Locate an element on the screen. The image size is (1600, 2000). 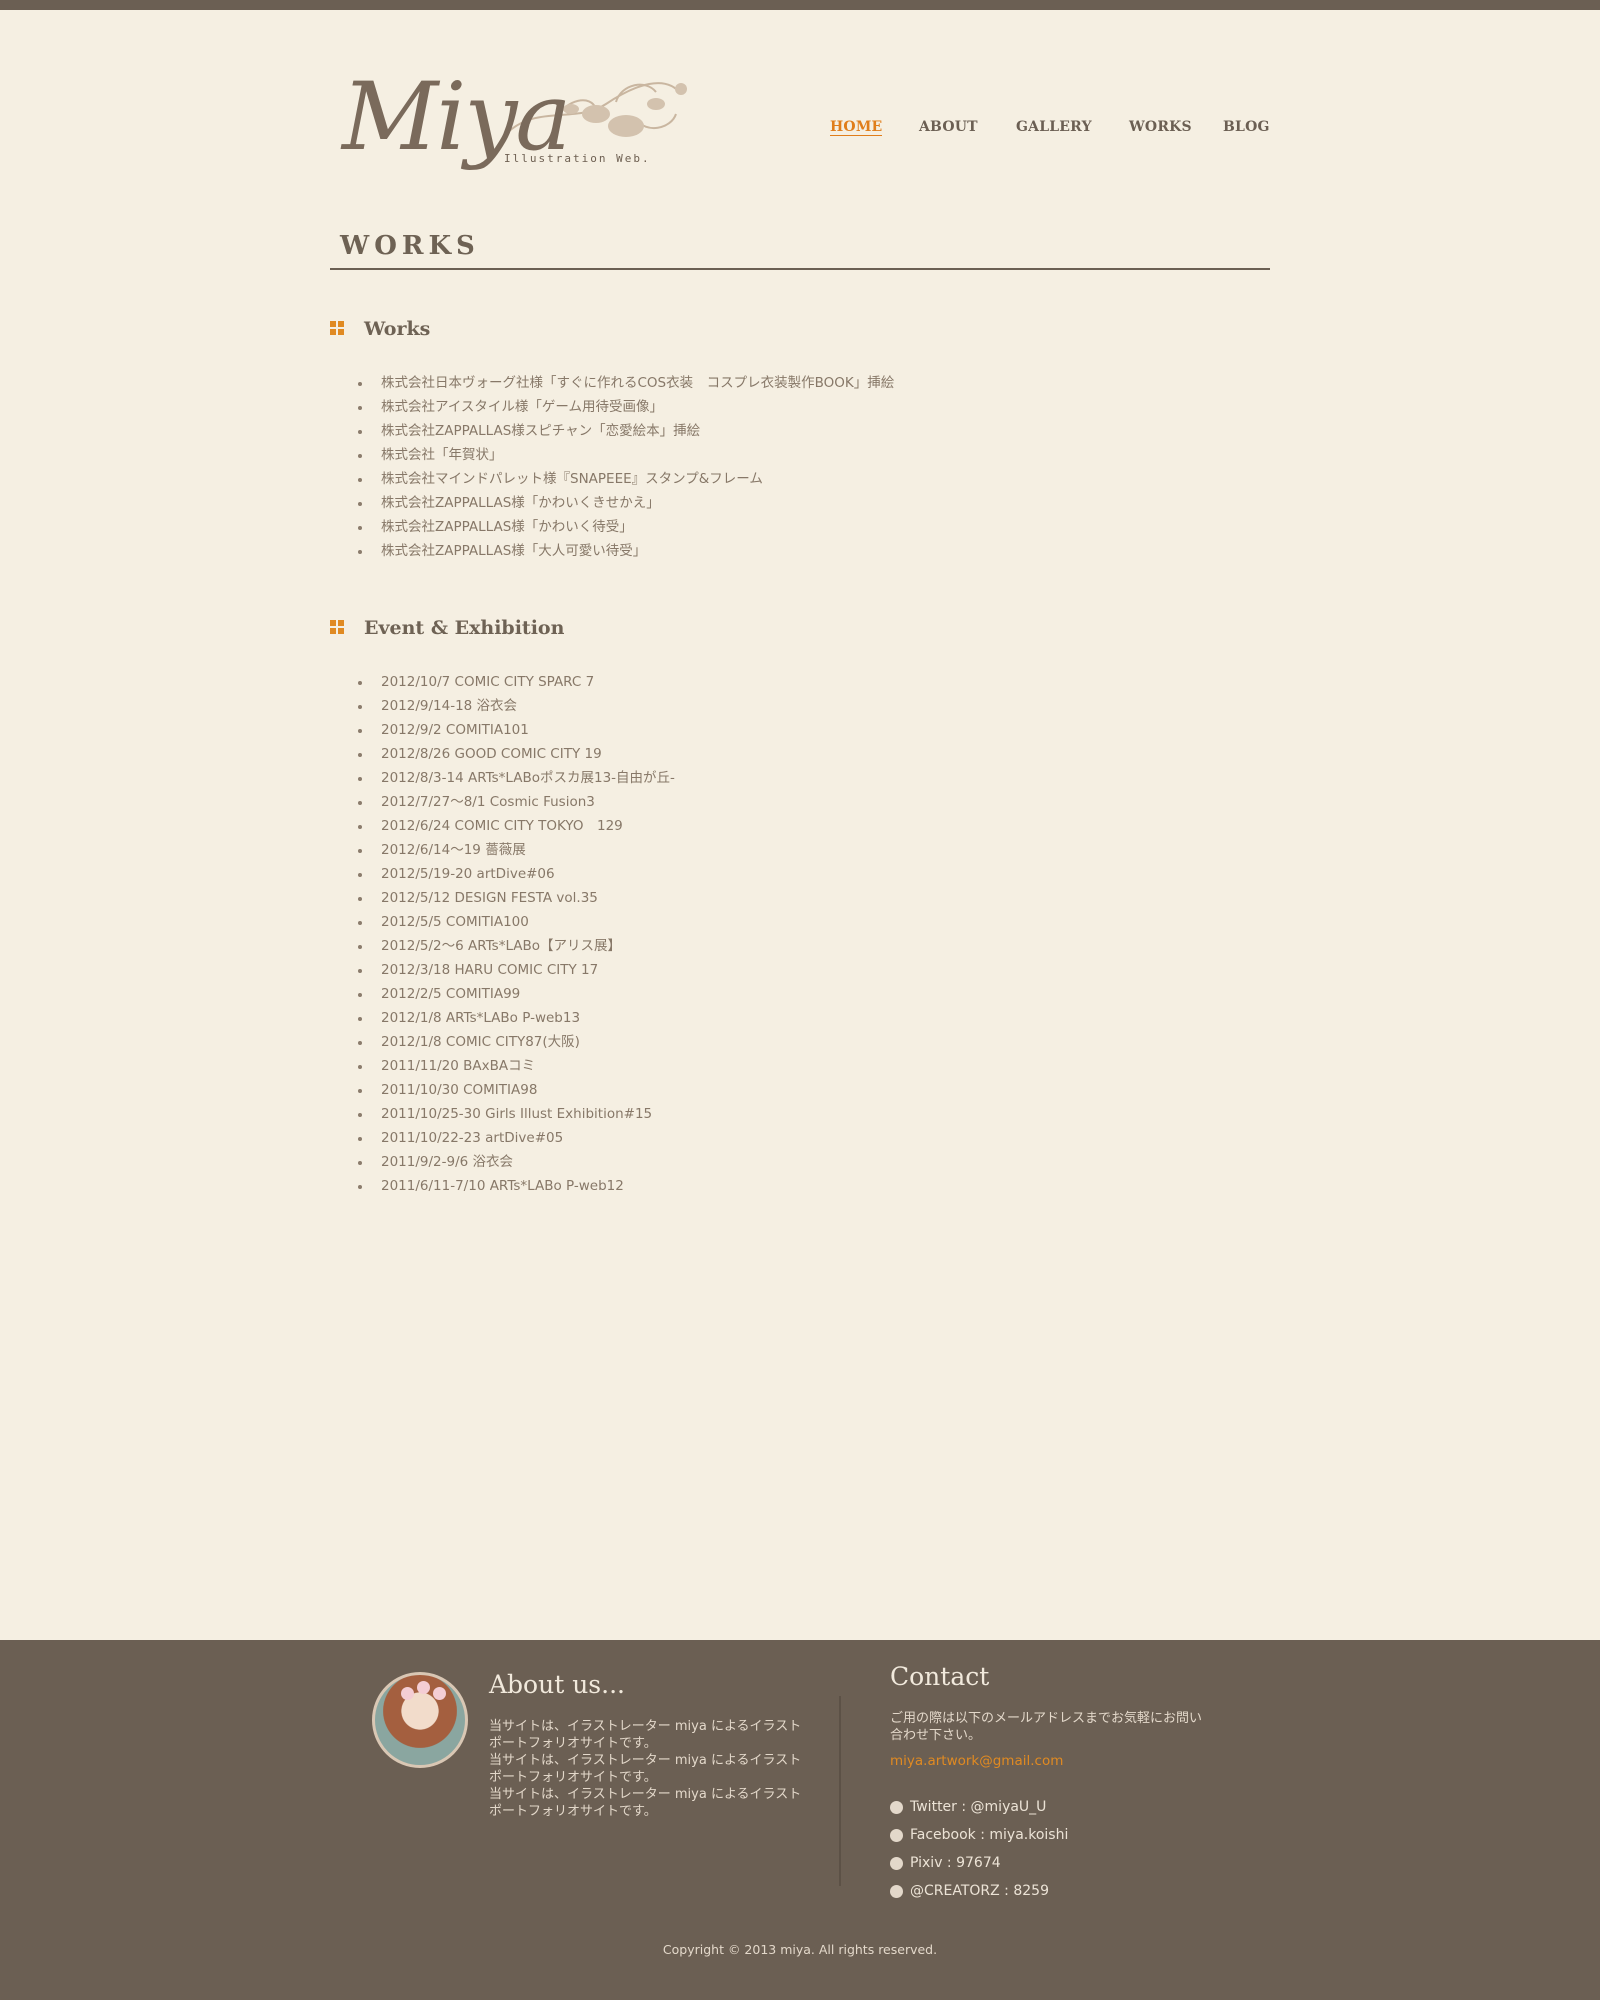
nav-gallery: GALLERY is located at coordinates (1054, 127).